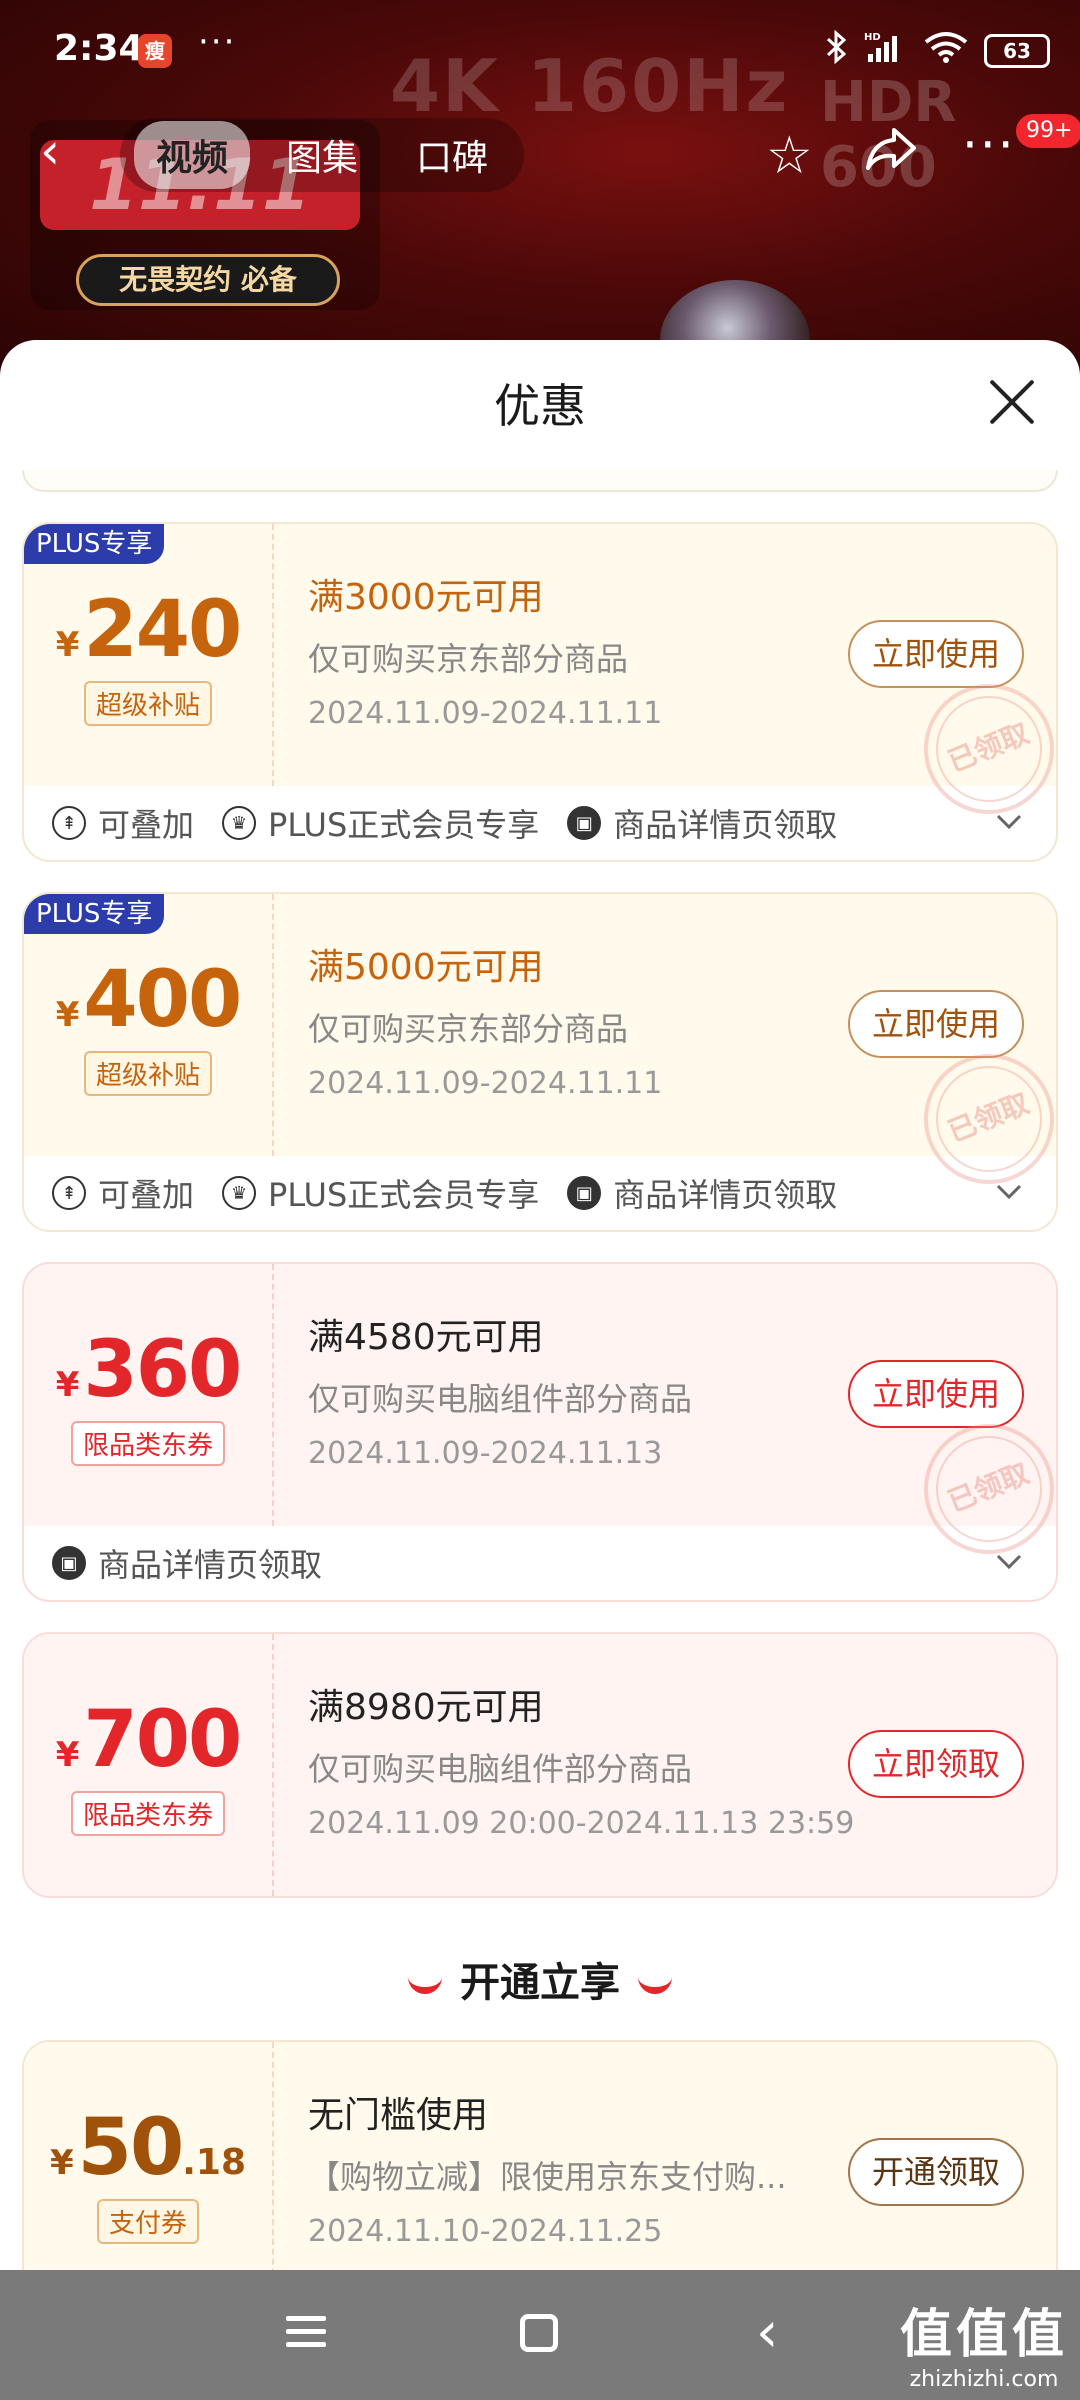  Describe the element at coordinates (540, 406) in the screenshot. I see `sheet-title: 优惠` at that location.